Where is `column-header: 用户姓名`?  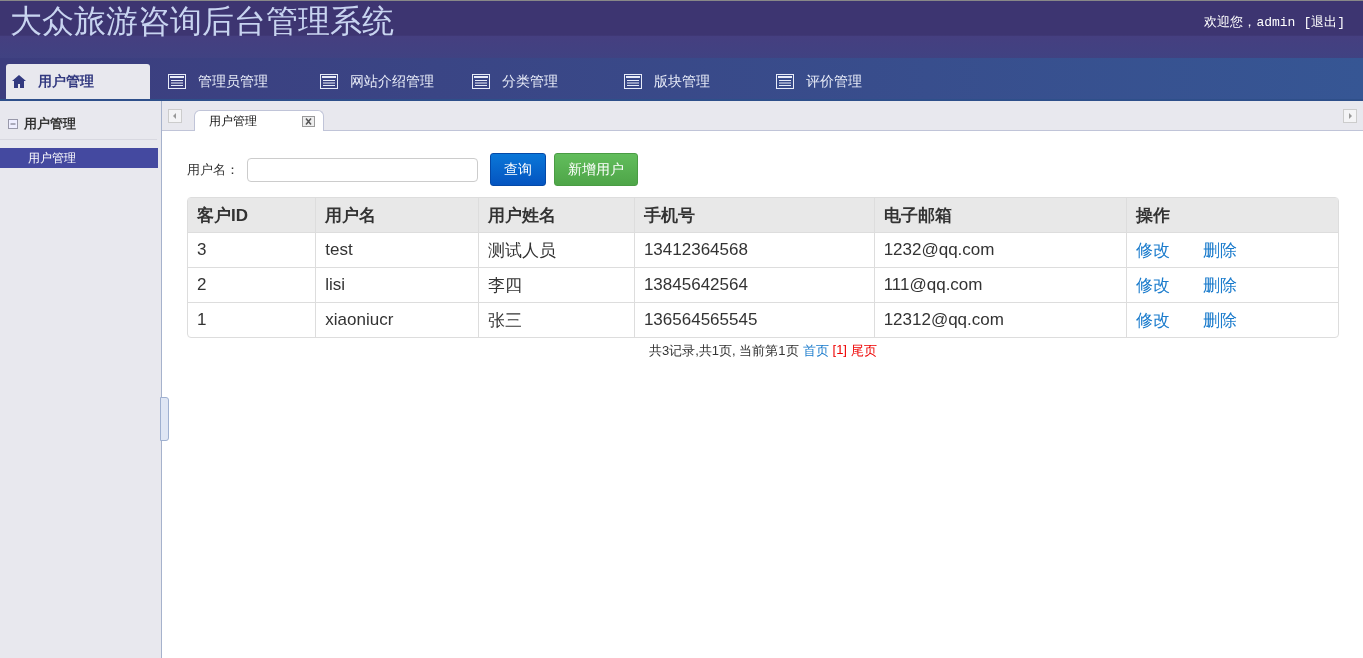 column-header: 用户姓名 is located at coordinates (556, 215).